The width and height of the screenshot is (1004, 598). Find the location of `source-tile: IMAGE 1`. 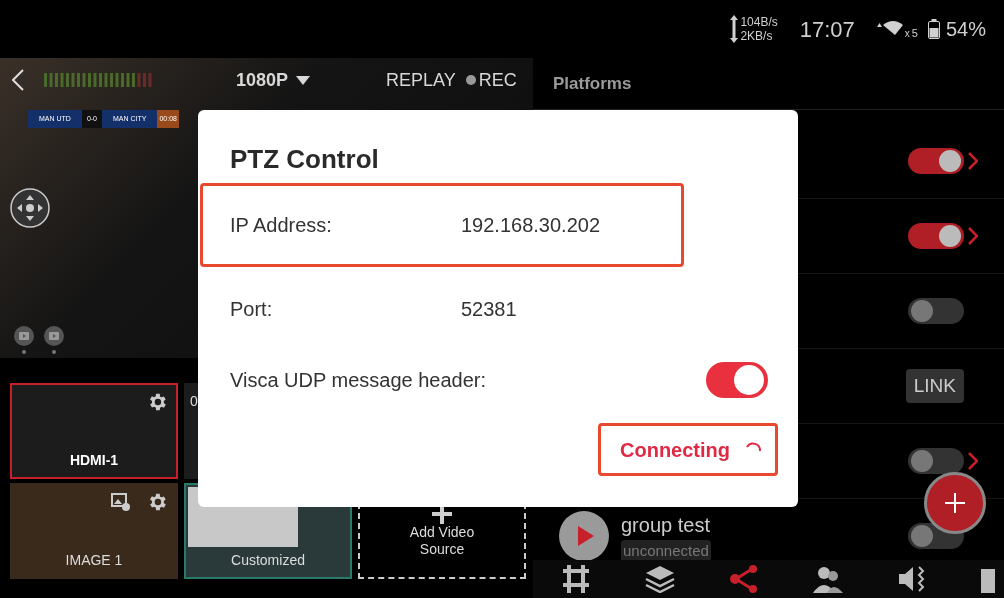

source-tile: IMAGE 1 is located at coordinates (94, 531).